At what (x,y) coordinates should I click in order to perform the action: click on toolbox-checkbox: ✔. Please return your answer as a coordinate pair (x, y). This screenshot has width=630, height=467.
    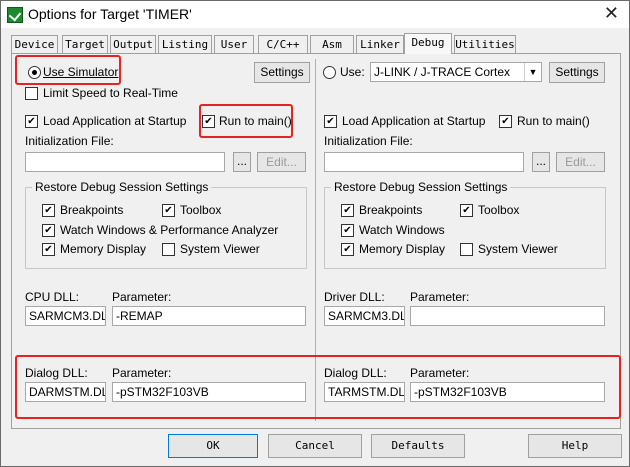
    Looking at the image, I should click on (168, 210).